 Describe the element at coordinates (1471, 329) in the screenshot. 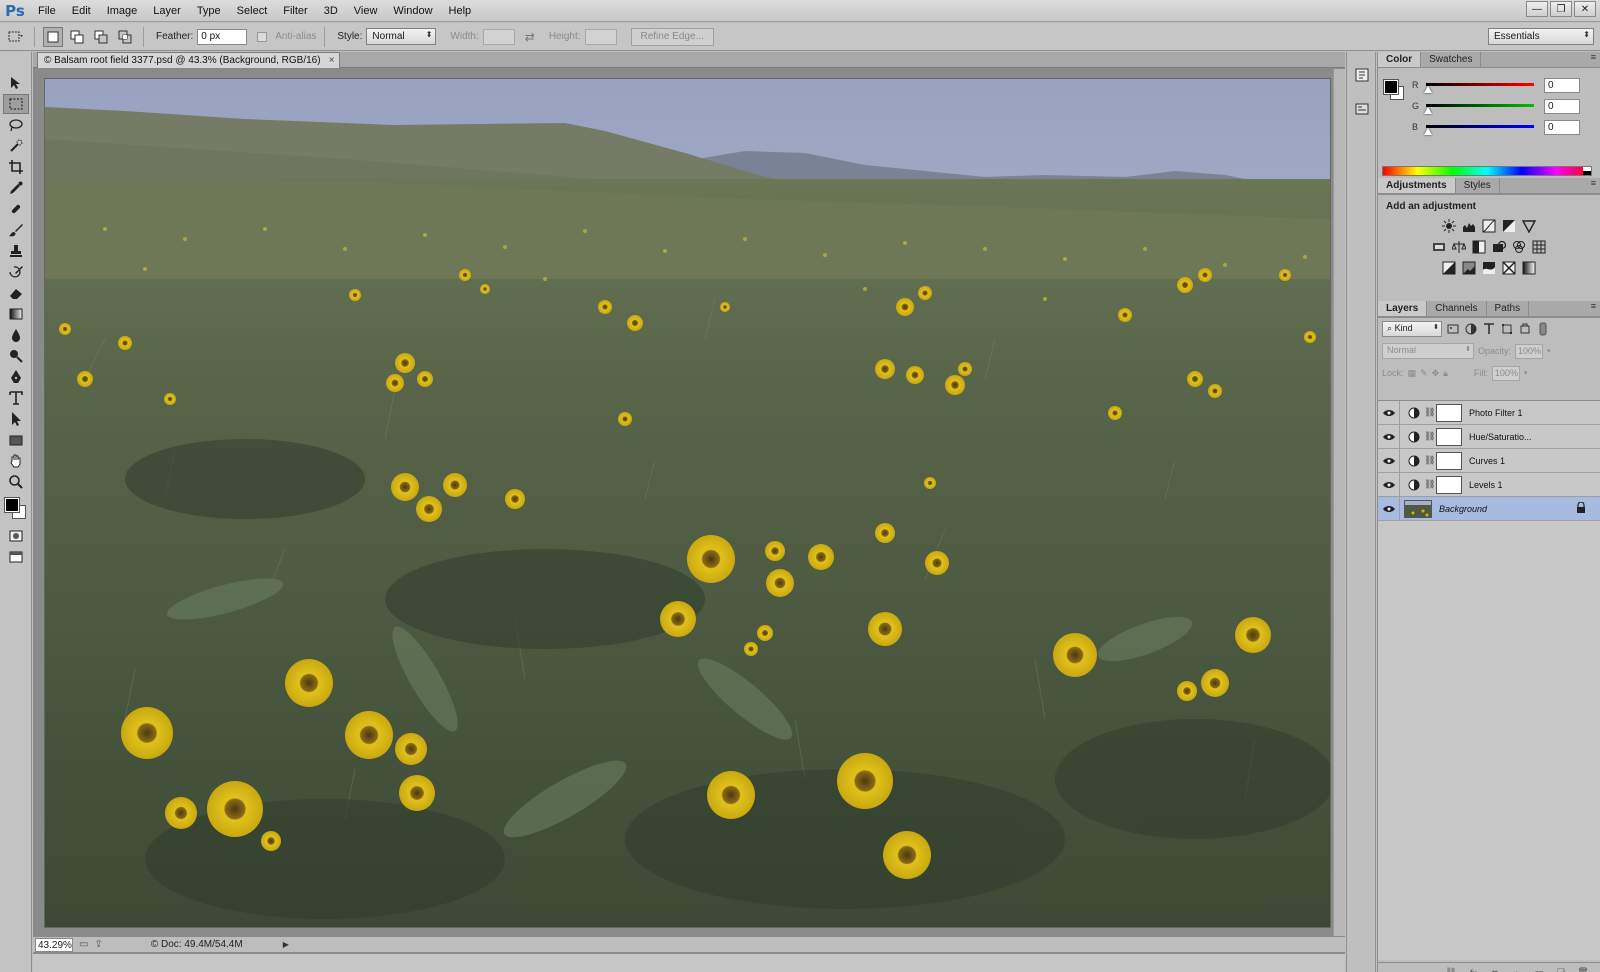

I see `filter-adjustment-icon` at that location.